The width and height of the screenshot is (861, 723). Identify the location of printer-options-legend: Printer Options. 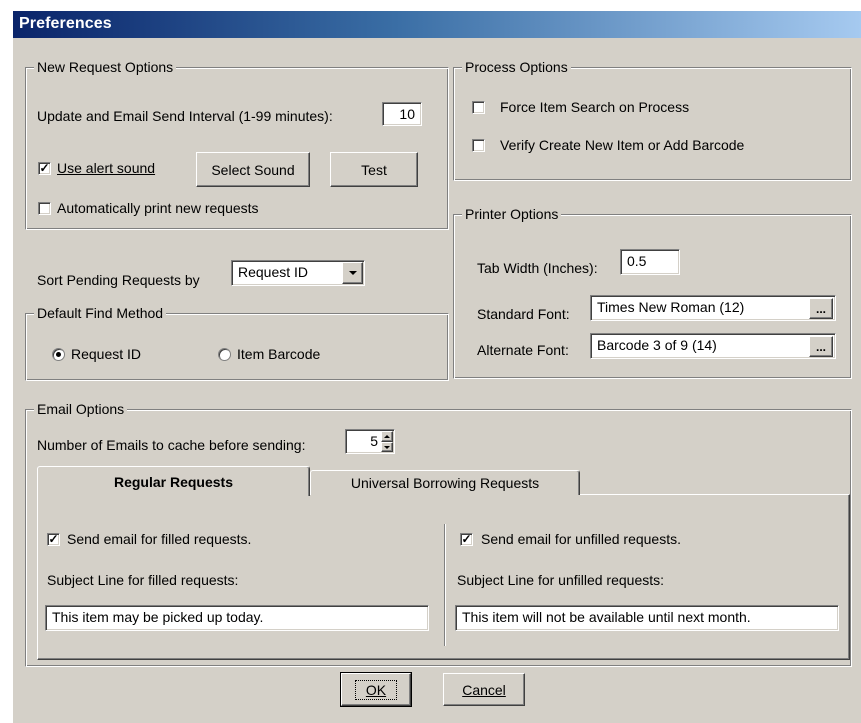
(512, 214).